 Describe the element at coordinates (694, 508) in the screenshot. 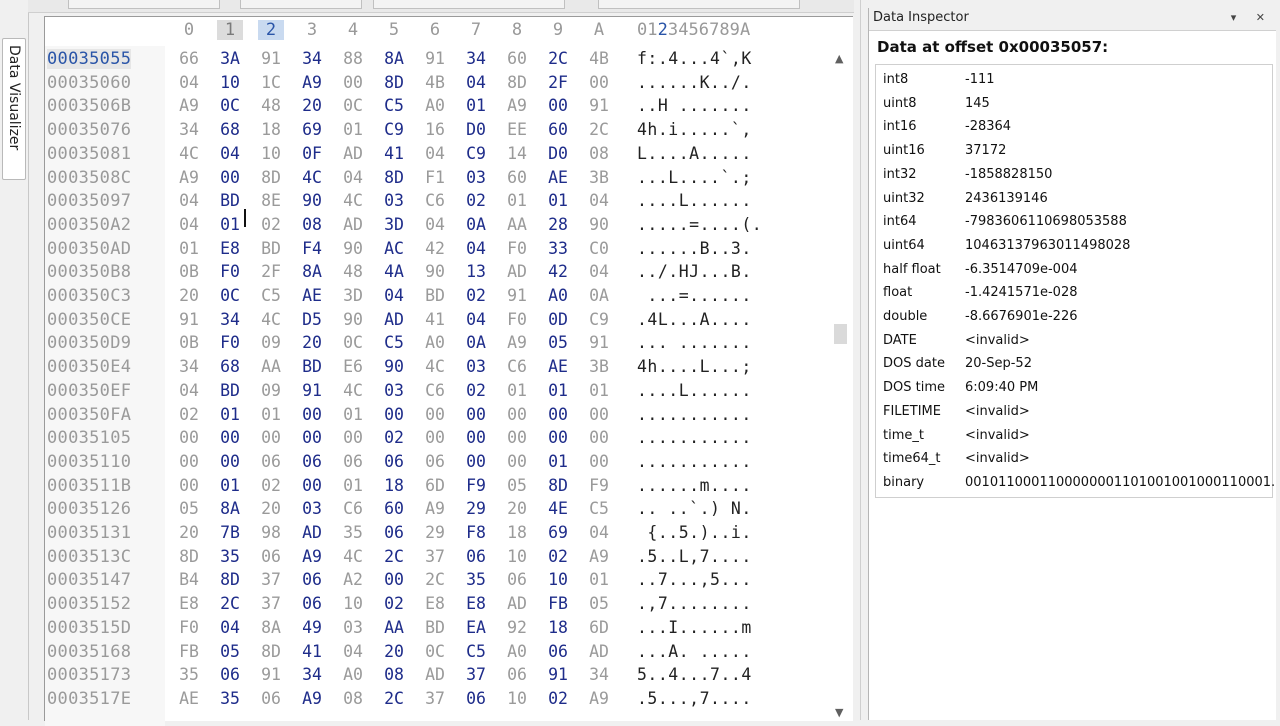

I see `ascii-text: .. ..`.) N.` at that location.